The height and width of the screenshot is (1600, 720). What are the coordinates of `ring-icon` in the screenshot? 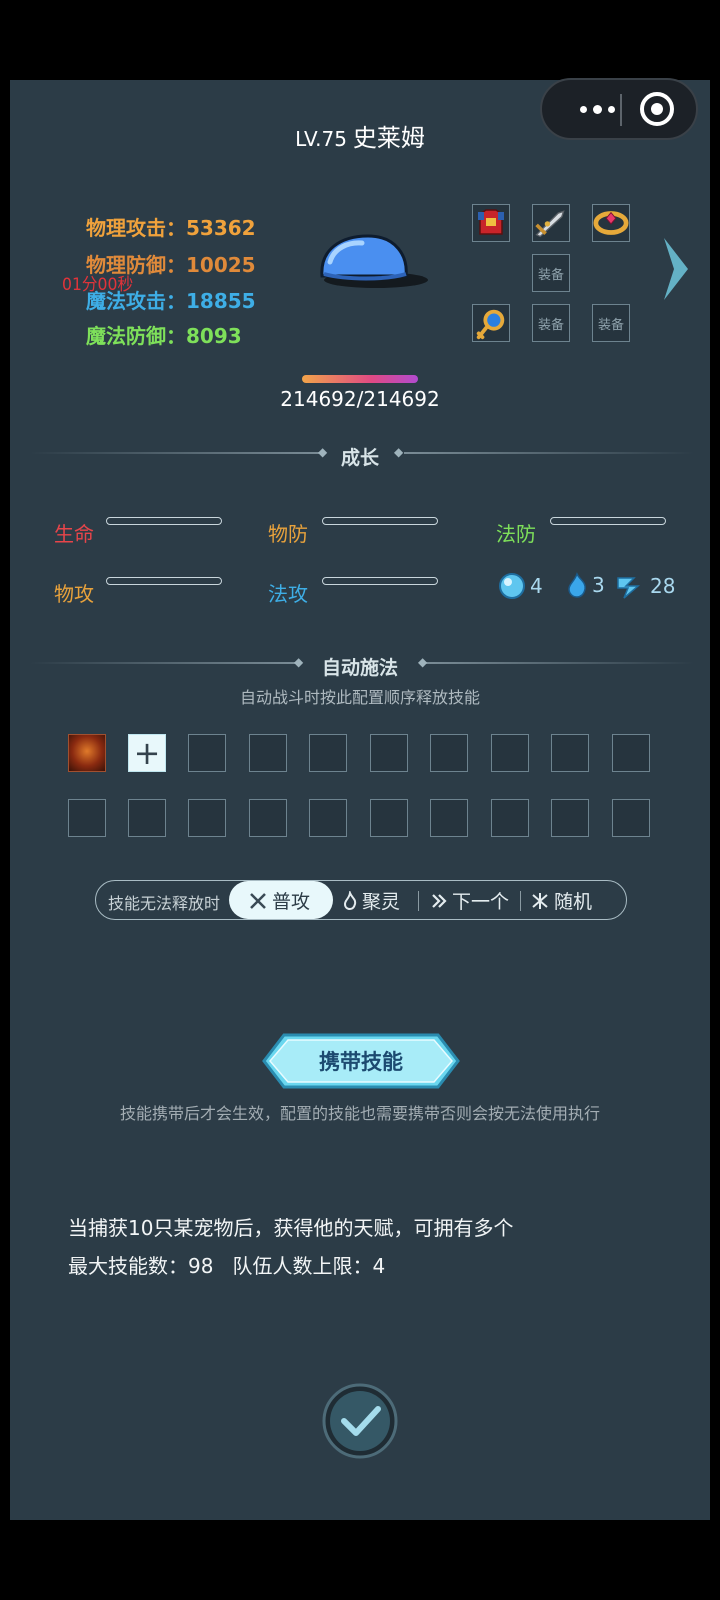 It's located at (611, 223).